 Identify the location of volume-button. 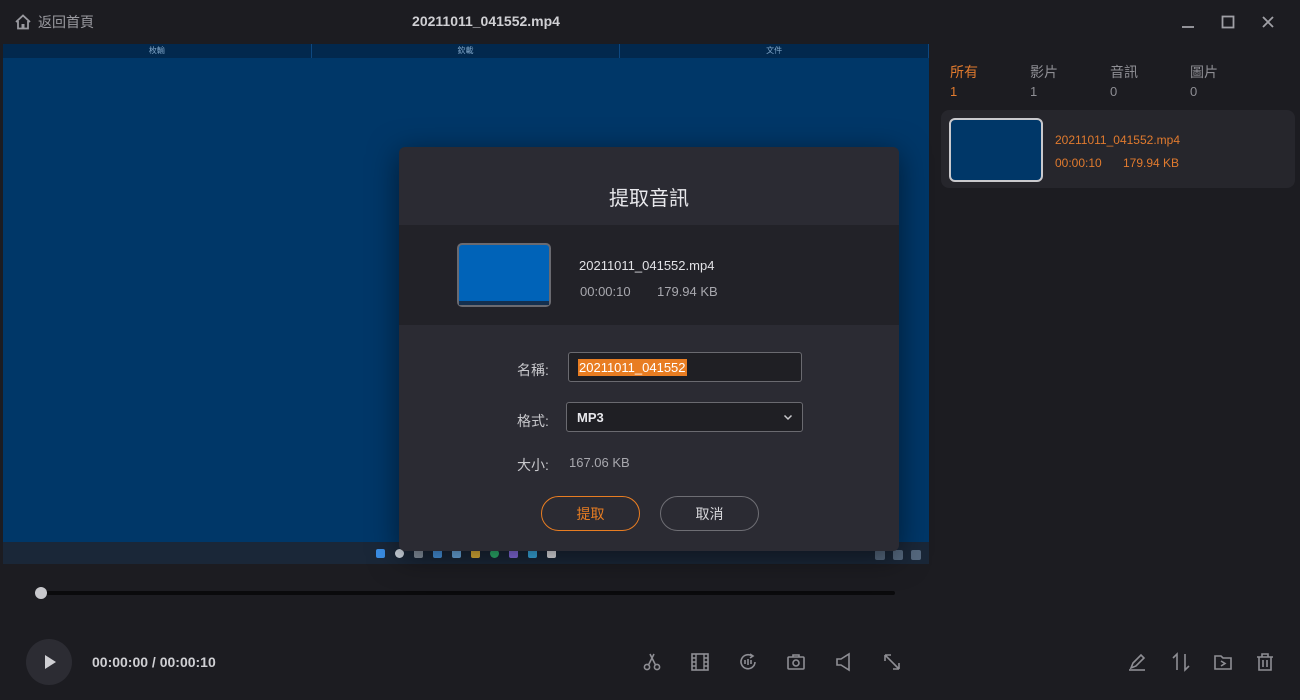
(844, 662).